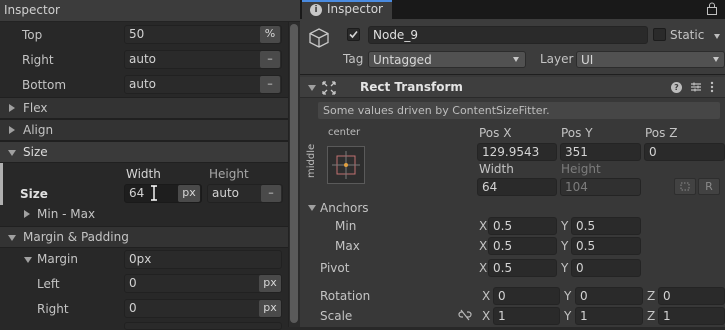  I want to click on pivot-label: Pivot, so click(335, 268).